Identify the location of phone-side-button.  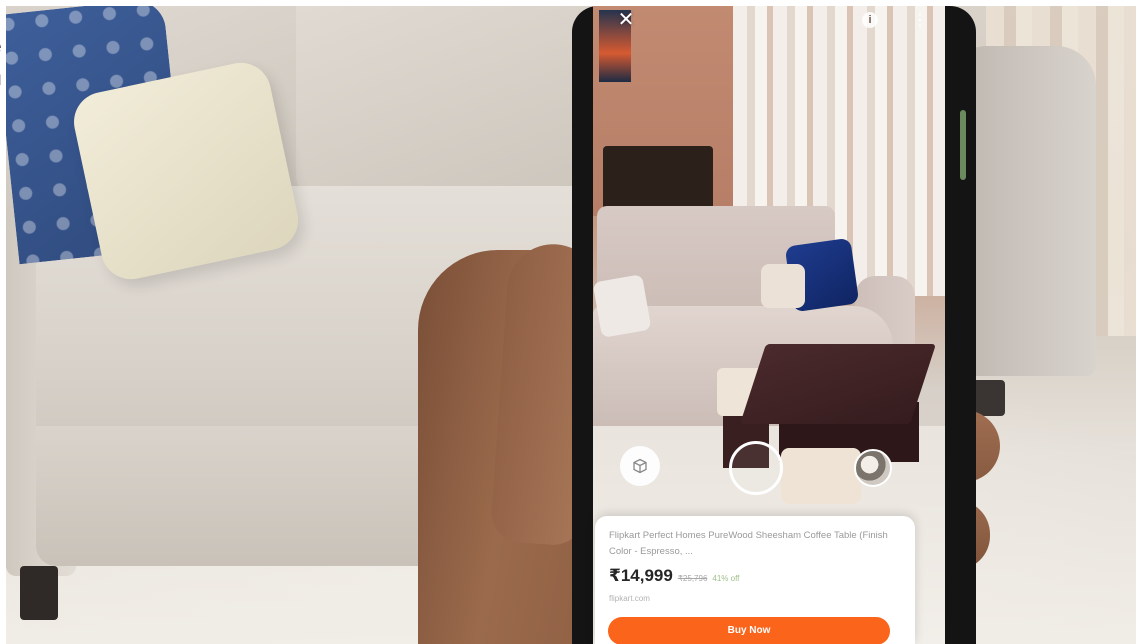
(963, 145).